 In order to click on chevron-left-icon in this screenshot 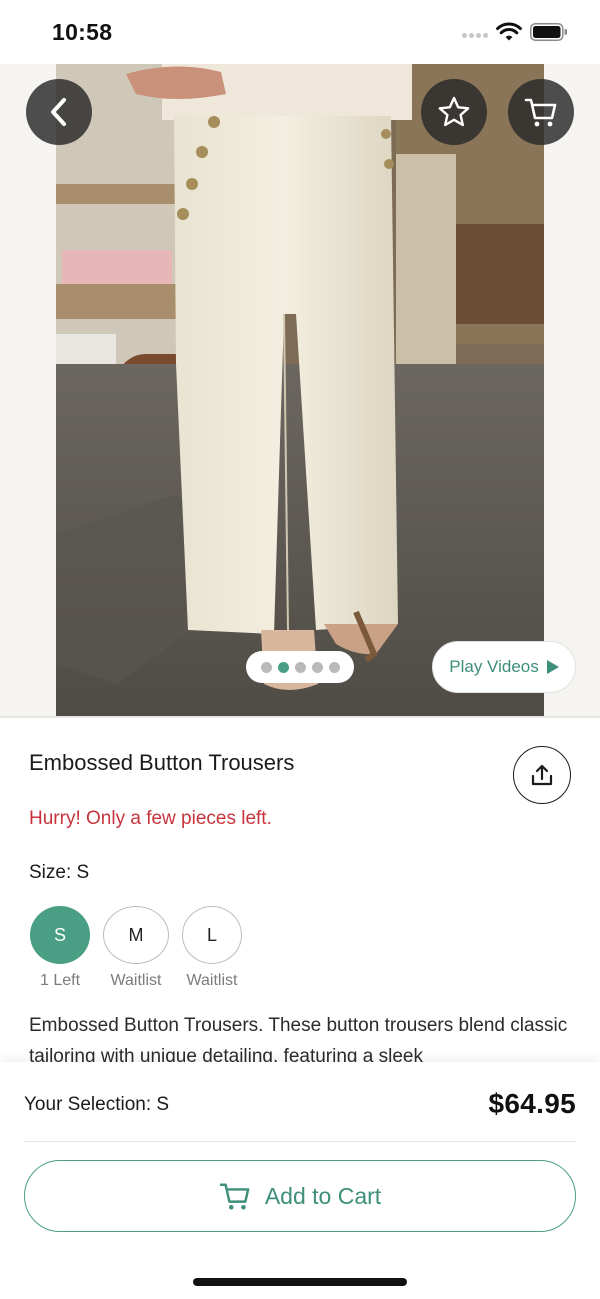, I will do `click(58, 112)`.